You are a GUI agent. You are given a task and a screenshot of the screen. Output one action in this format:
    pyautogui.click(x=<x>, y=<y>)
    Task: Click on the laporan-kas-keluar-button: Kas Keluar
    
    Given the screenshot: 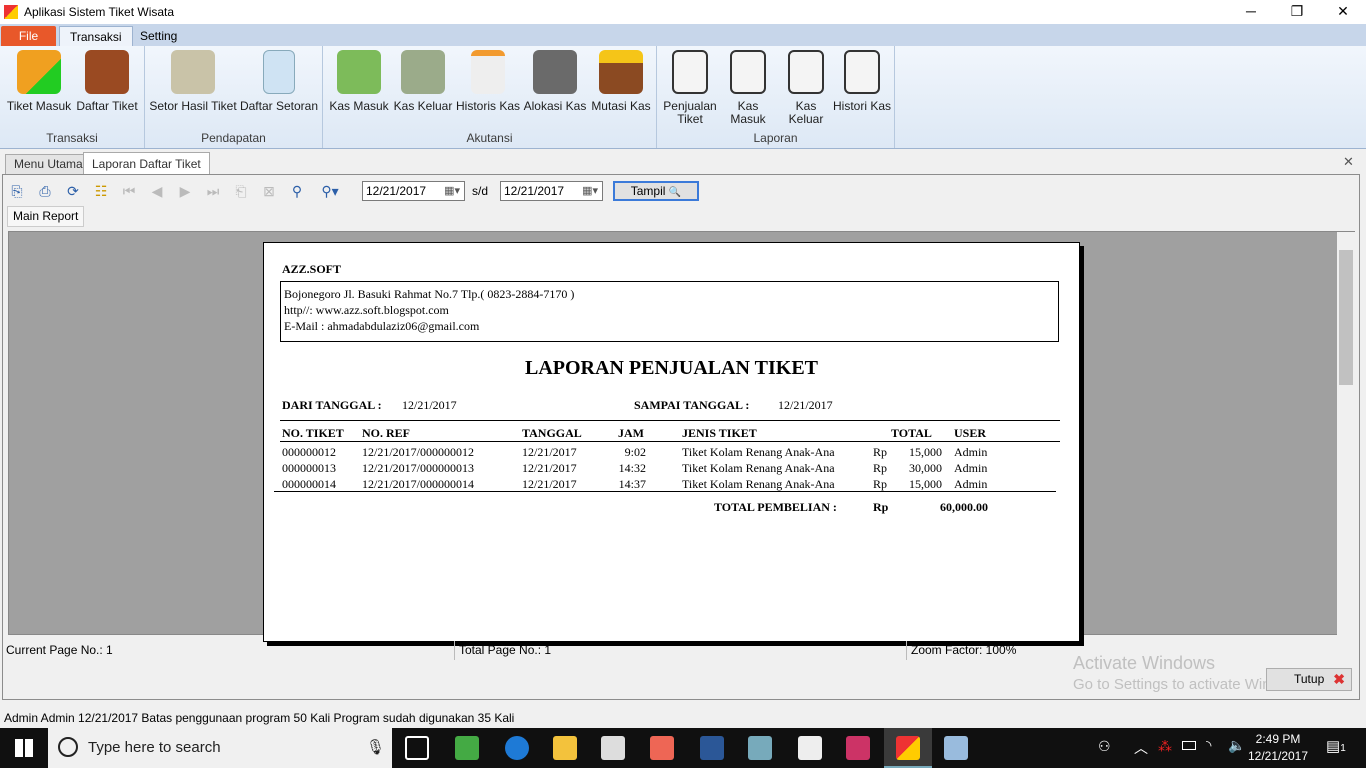 What is the action you would take?
    pyautogui.click(x=806, y=88)
    